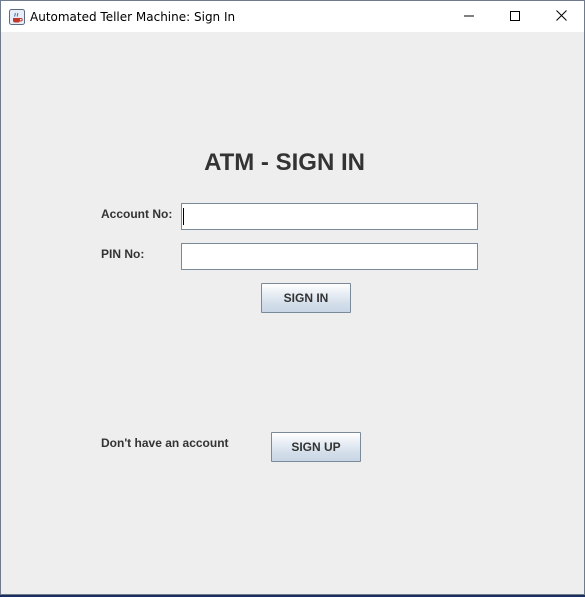 The height and width of the screenshot is (597, 585). I want to click on text-caret, so click(183, 216).